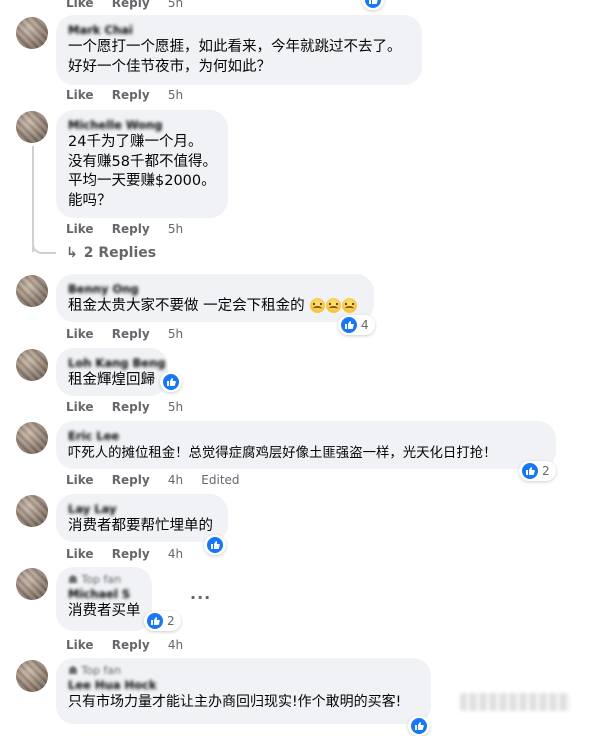  What do you see at coordinates (142, 509) in the screenshot?
I see `commenter-name: Lay Lay` at bounding box center [142, 509].